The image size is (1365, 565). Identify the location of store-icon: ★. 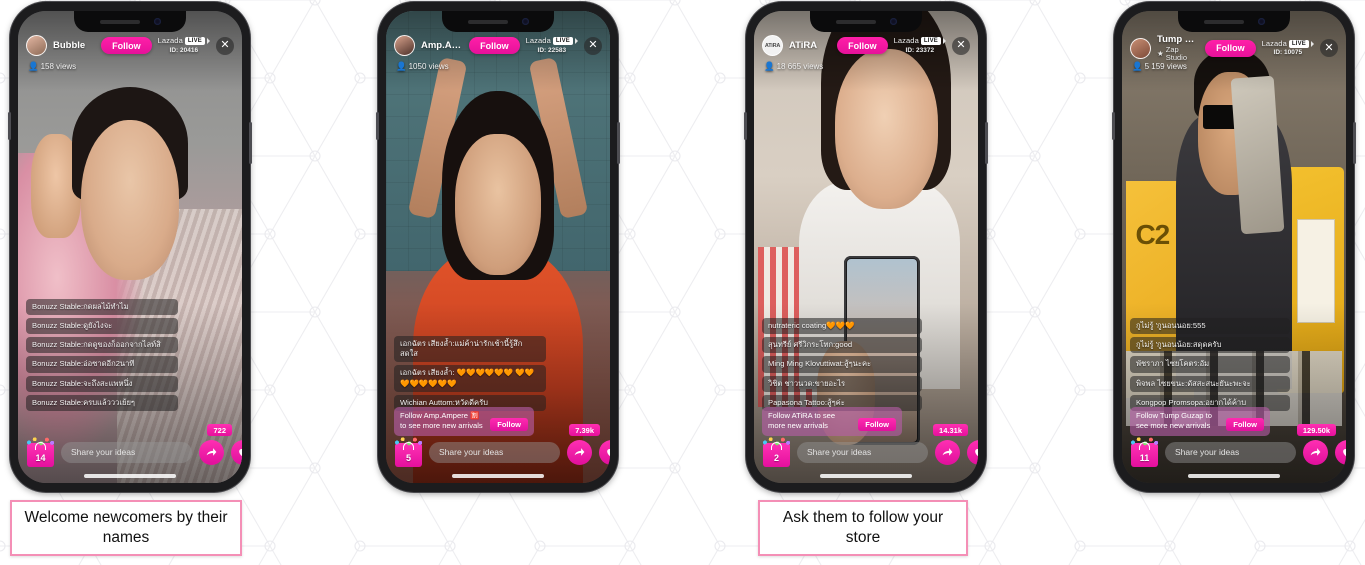
(1160, 53).